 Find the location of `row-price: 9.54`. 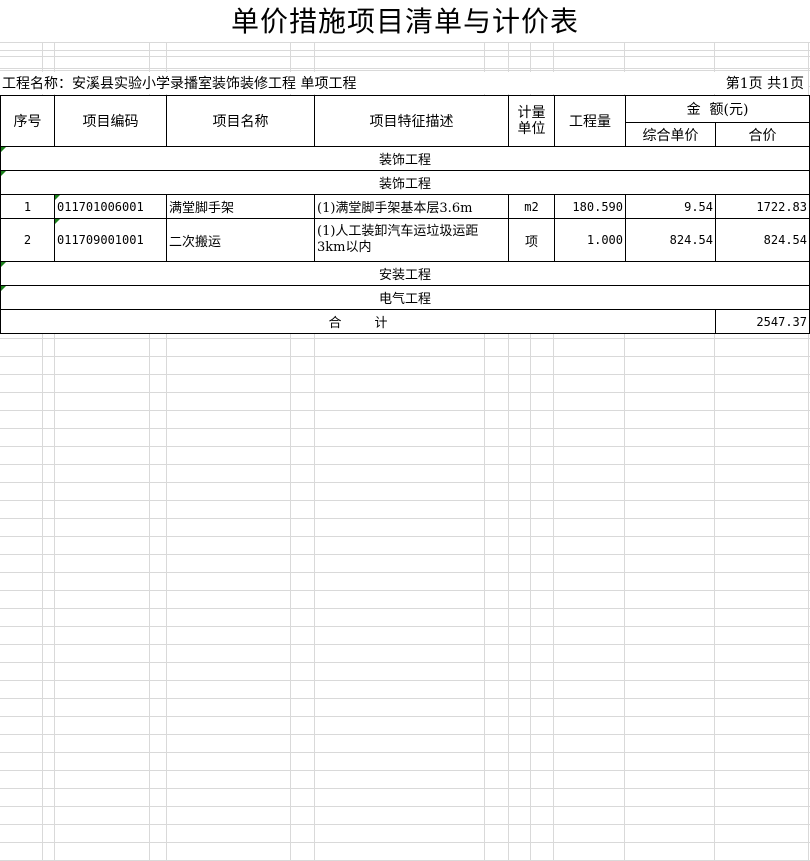

row-price: 9.54 is located at coordinates (670, 206).